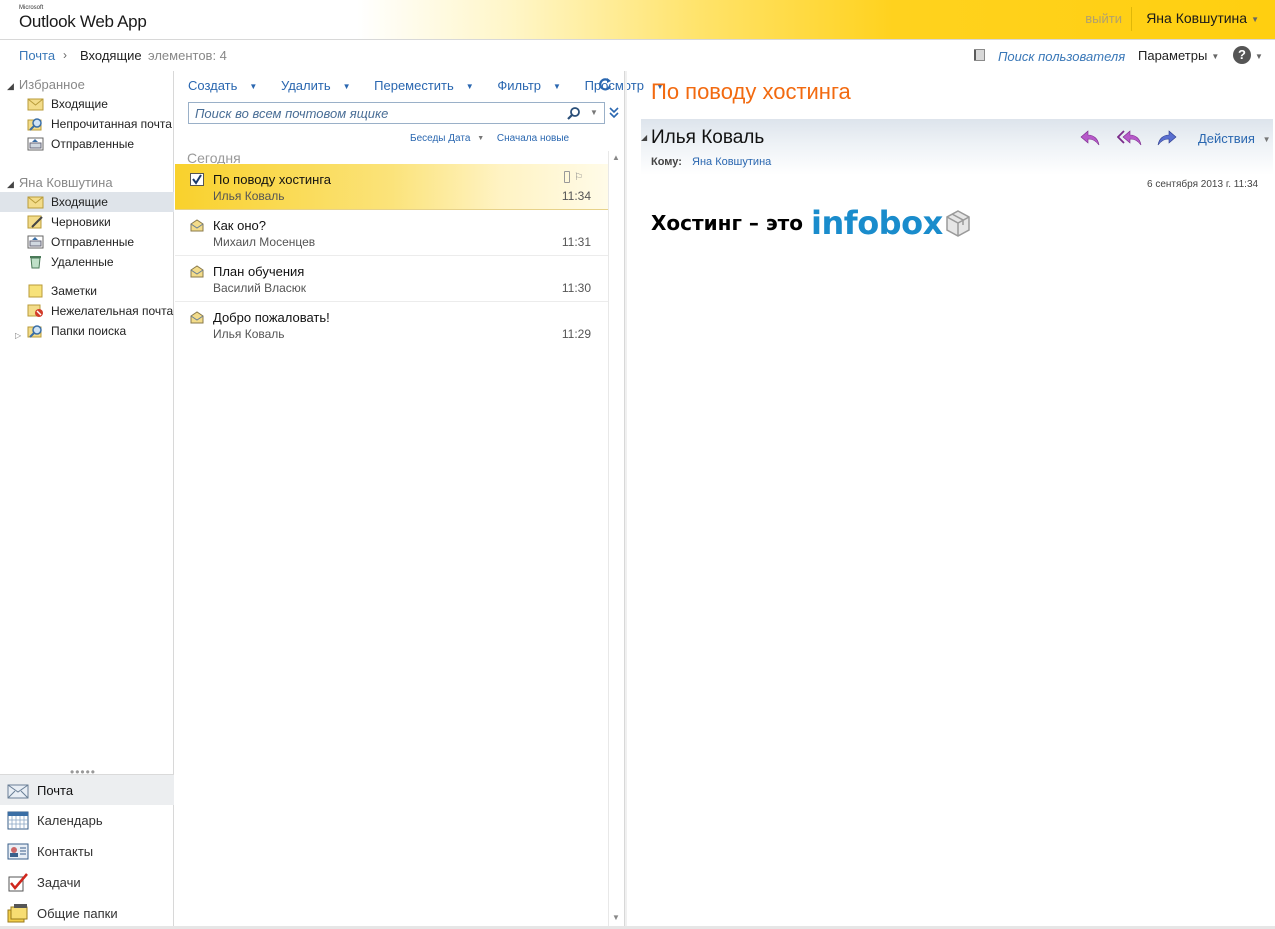 This screenshot has width=1275, height=929. I want to click on module-calendar: Календарь, so click(87, 820).